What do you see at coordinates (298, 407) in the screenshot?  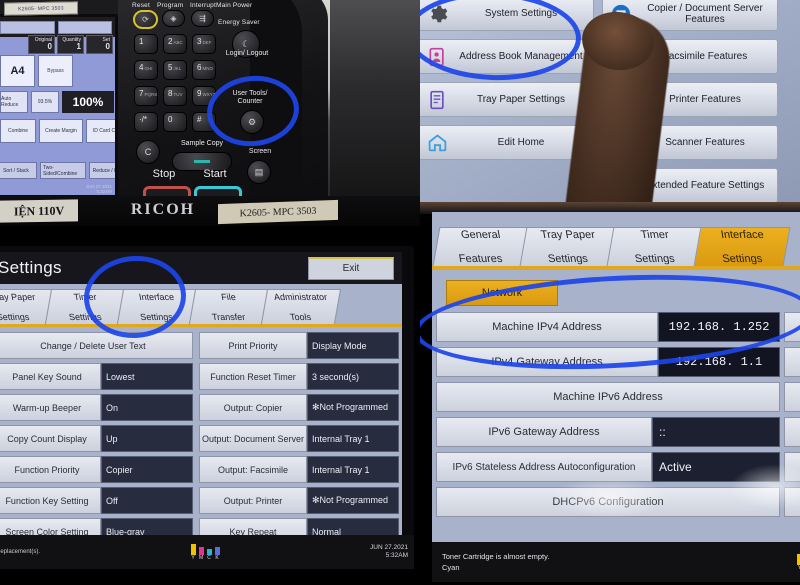 I see `table-row: Output: Copier ✻Not Programmed` at bounding box center [298, 407].